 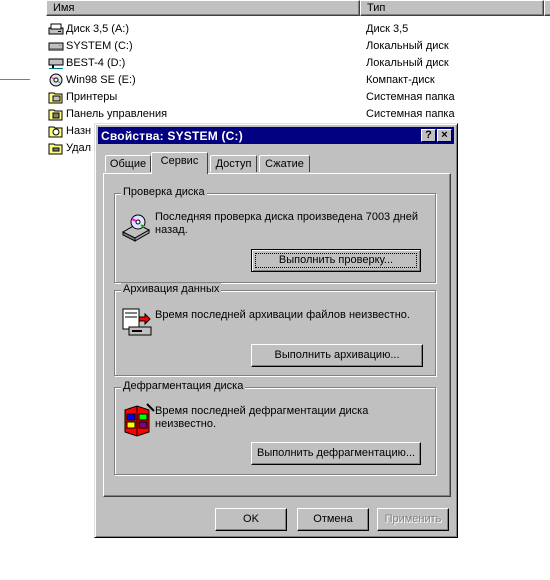 I want to click on help-icon: ?, so click(x=428, y=135).